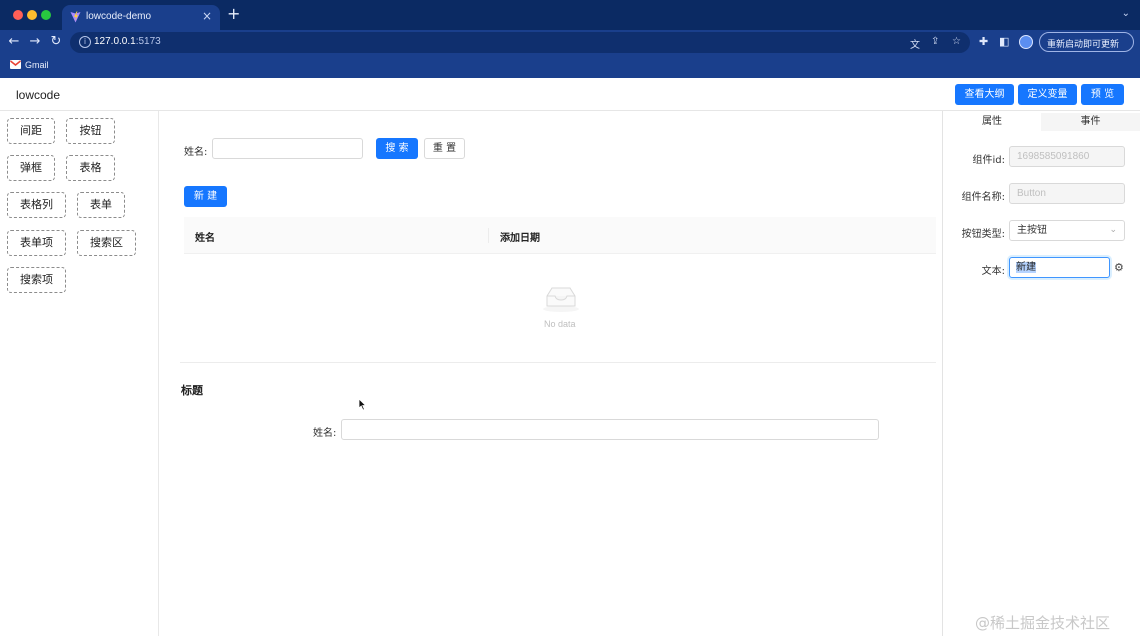  Describe the element at coordinates (205, 196) in the screenshot. I see `new-button: 新 建` at that location.